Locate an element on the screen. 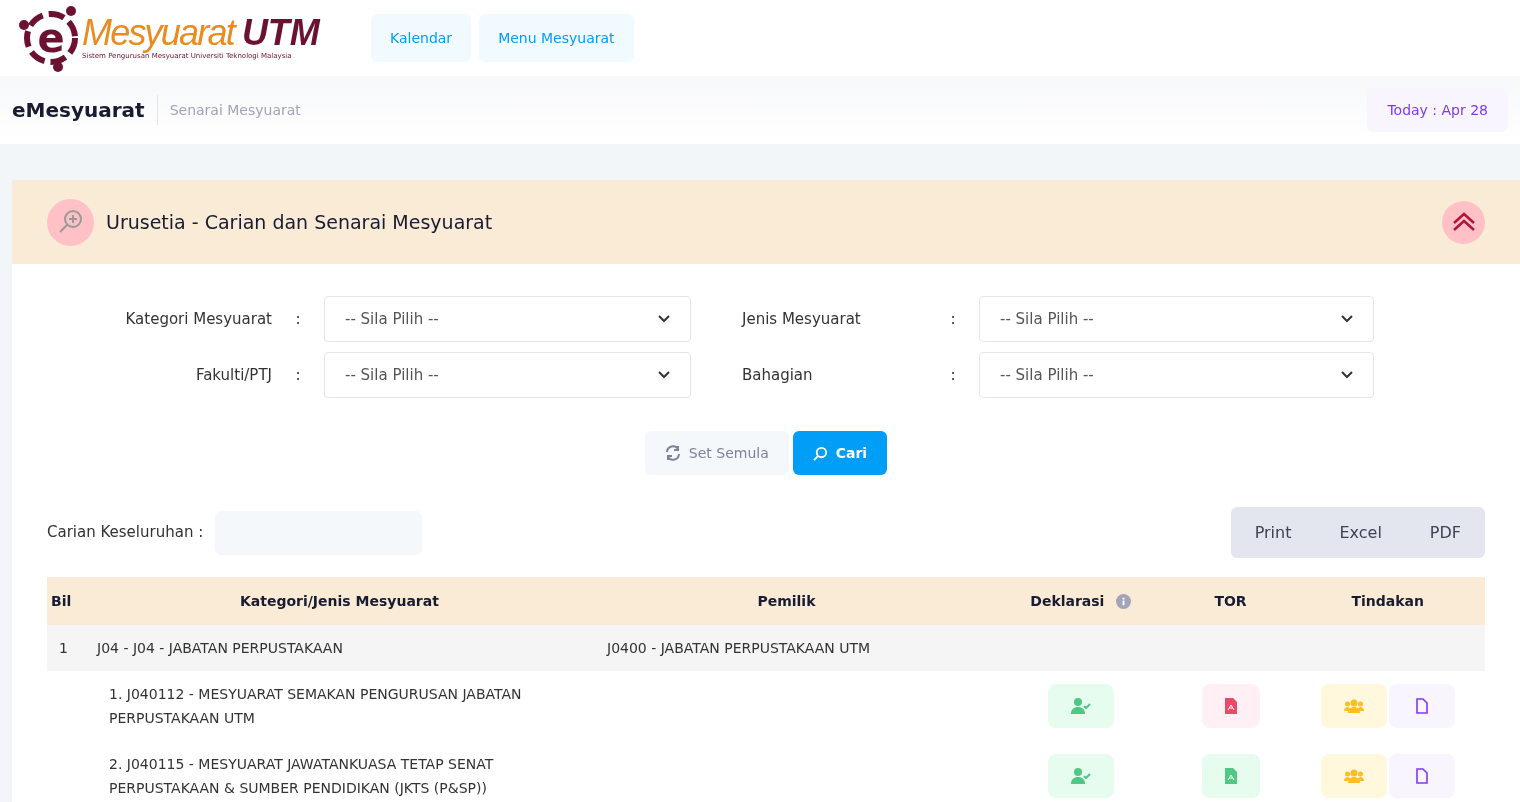 The width and height of the screenshot is (1520, 802). table-cell-text: 1 is located at coordinates (63, 648).